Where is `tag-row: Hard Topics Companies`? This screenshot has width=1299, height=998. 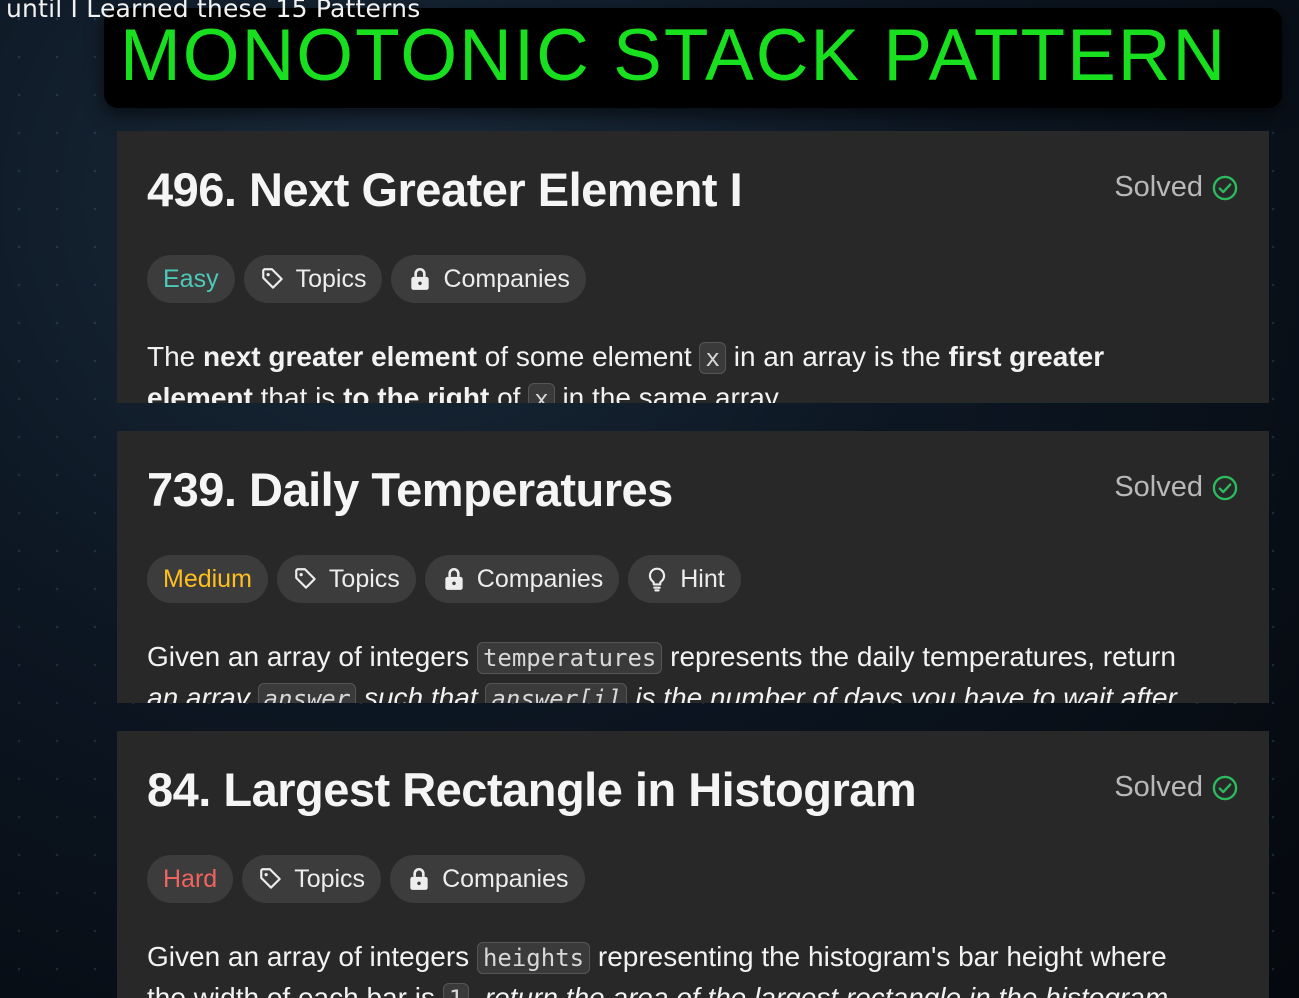
tag-row: Hard Topics Companies is located at coordinates (366, 879).